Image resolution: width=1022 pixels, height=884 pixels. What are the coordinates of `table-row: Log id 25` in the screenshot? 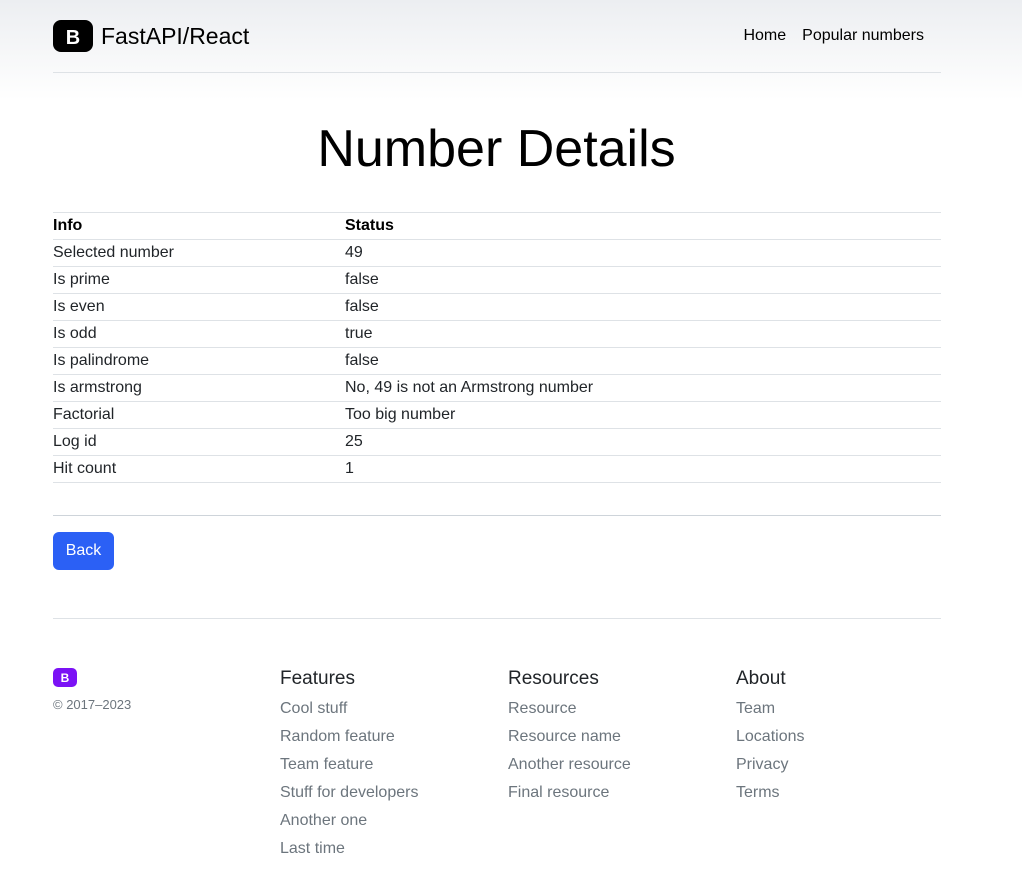 It's located at (497, 442).